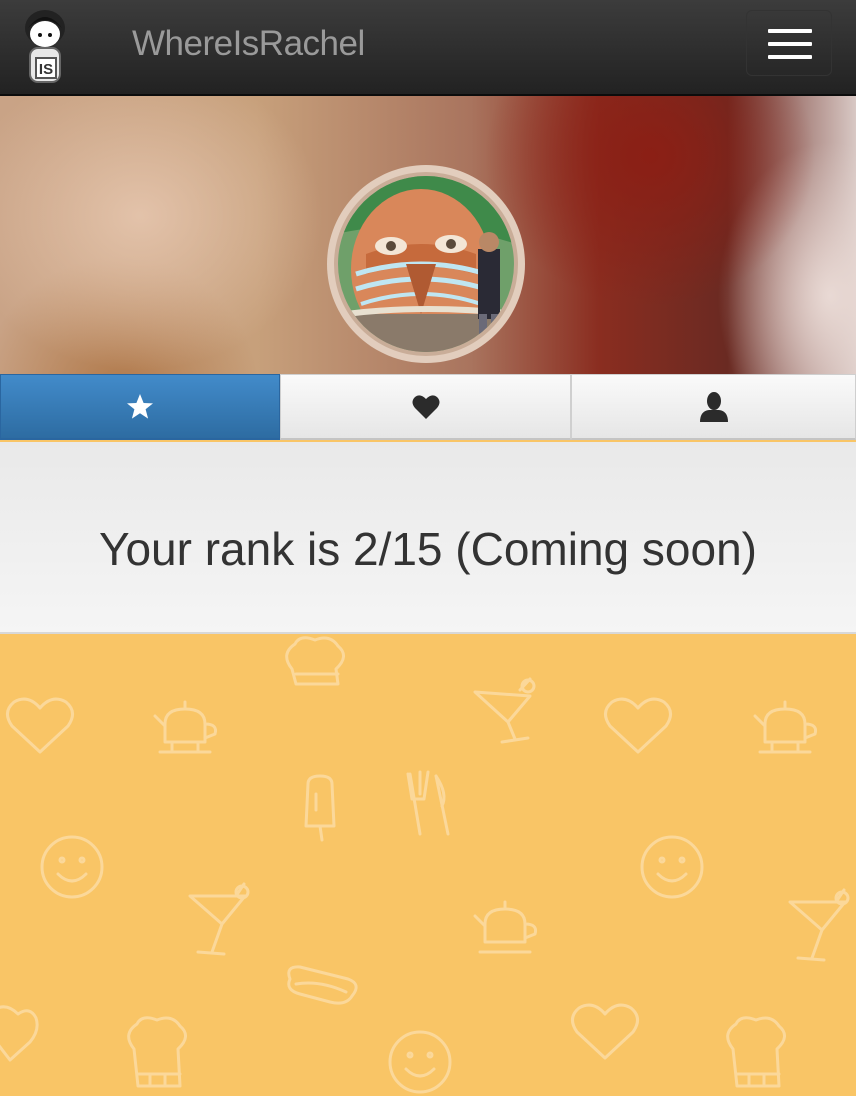 Image resolution: width=856 pixels, height=1096 pixels. I want to click on hotdog-pattern-icon, so click(322, 985).